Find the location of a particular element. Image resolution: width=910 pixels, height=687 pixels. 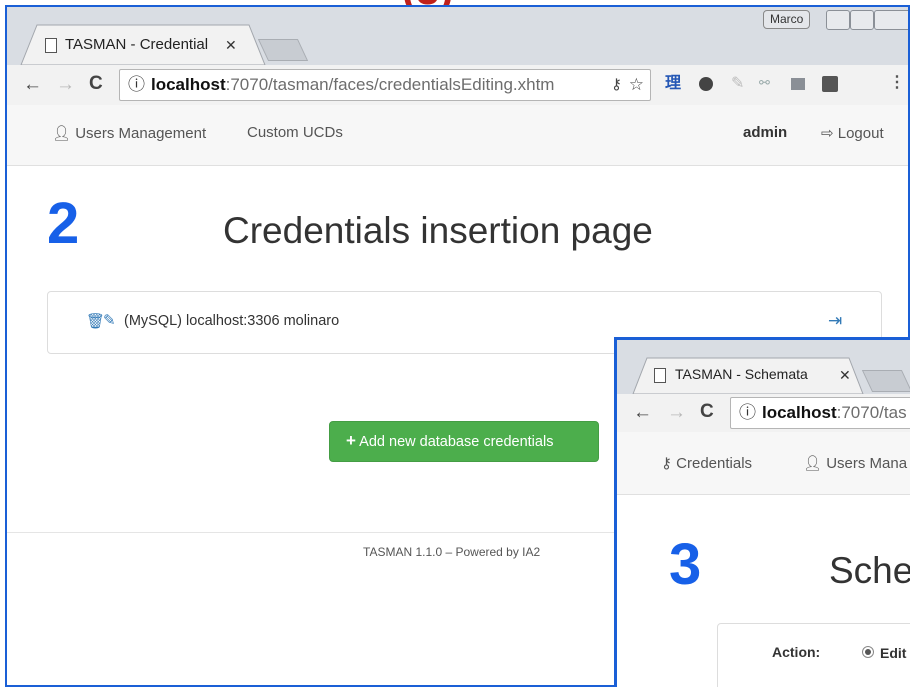

logout-icon: ⇨ is located at coordinates (827, 133).